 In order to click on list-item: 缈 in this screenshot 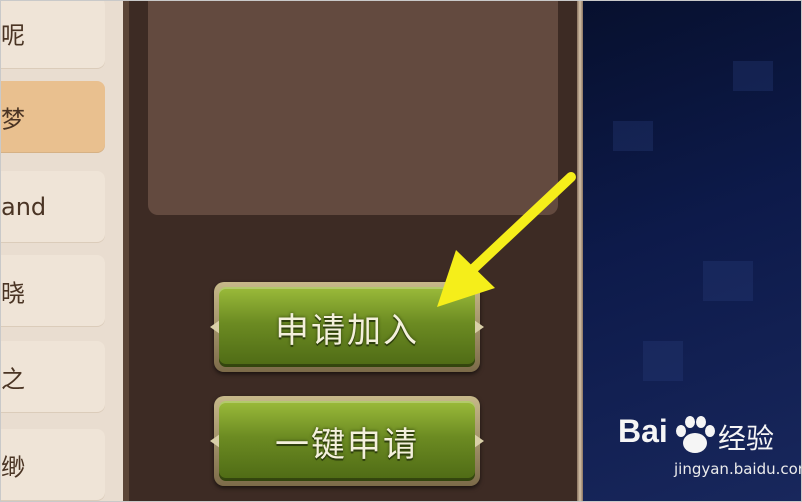, I will do `click(53, 465)`.